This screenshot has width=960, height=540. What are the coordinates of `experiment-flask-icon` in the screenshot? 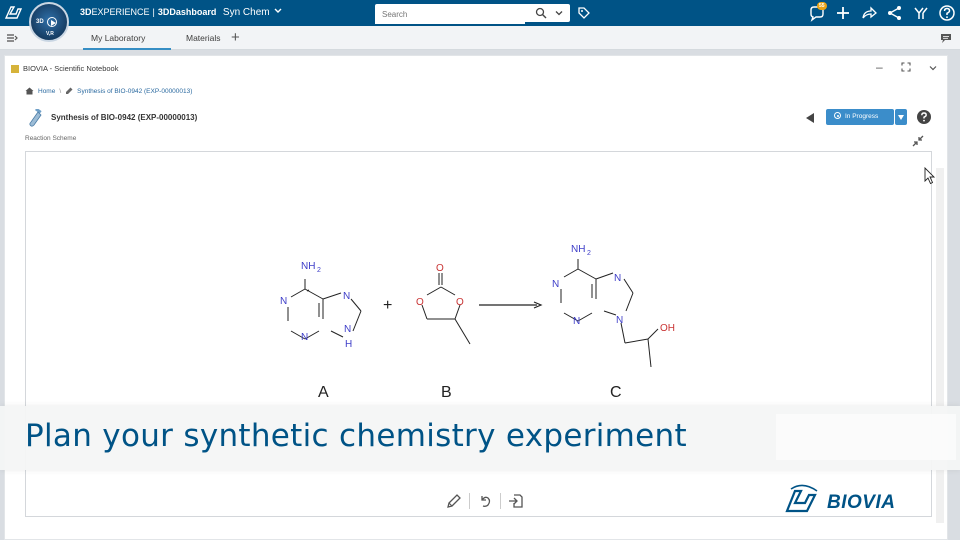 It's located at (35, 118).